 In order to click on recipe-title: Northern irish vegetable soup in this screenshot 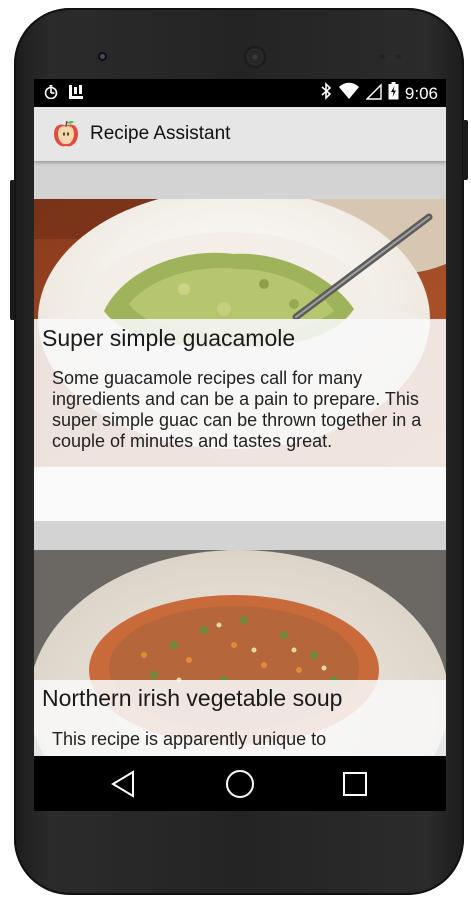, I will do `click(192, 698)`.